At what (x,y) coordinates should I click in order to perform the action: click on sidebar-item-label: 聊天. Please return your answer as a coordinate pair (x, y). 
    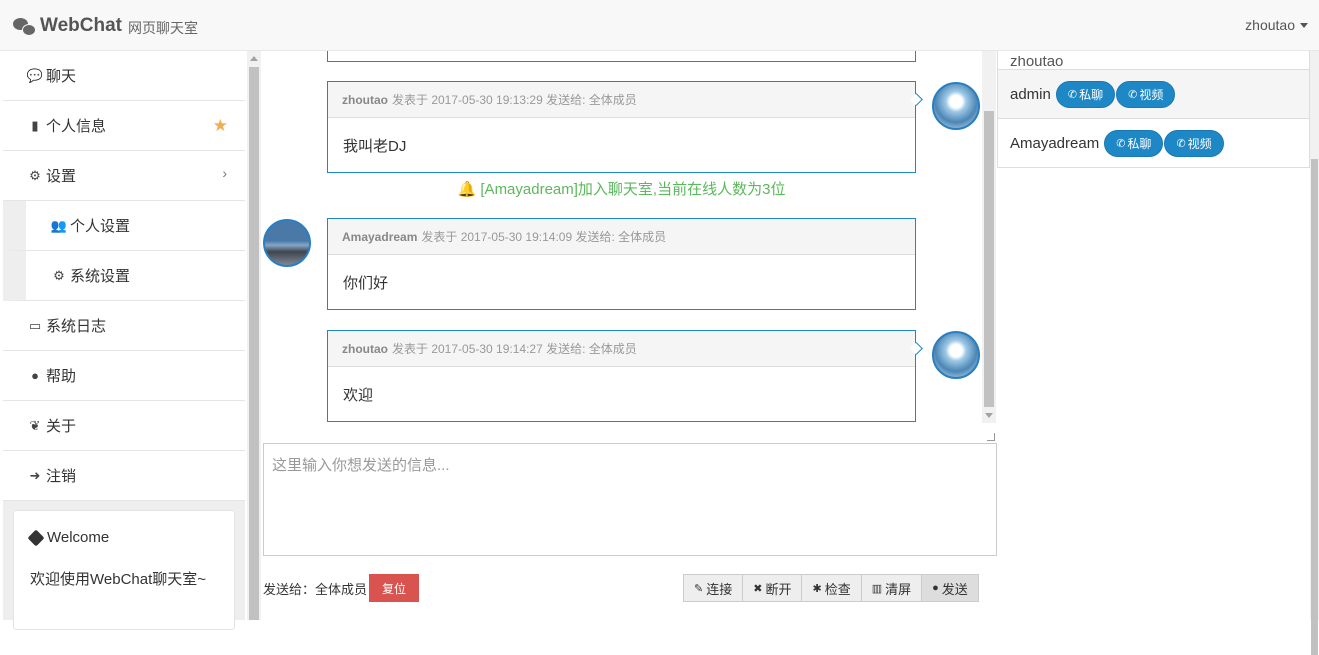
    Looking at the image, I should click on (61, 76).